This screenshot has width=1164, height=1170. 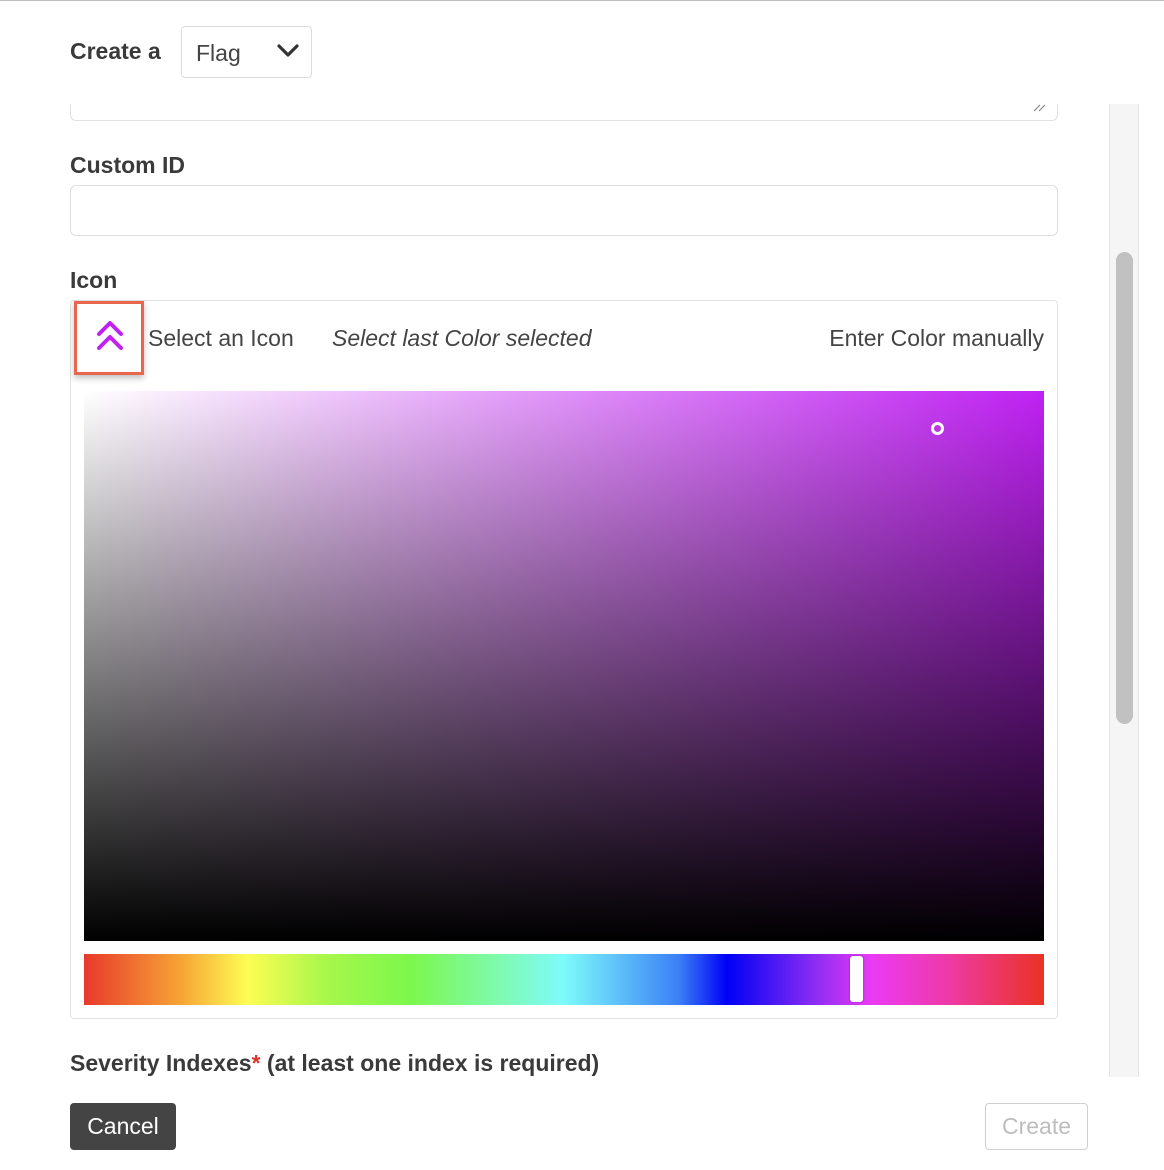 What do you see at coordinates (221, 338) in the screenshot?
I see `select-icon-link: Select an Icon` at bounding box center [221, 338].